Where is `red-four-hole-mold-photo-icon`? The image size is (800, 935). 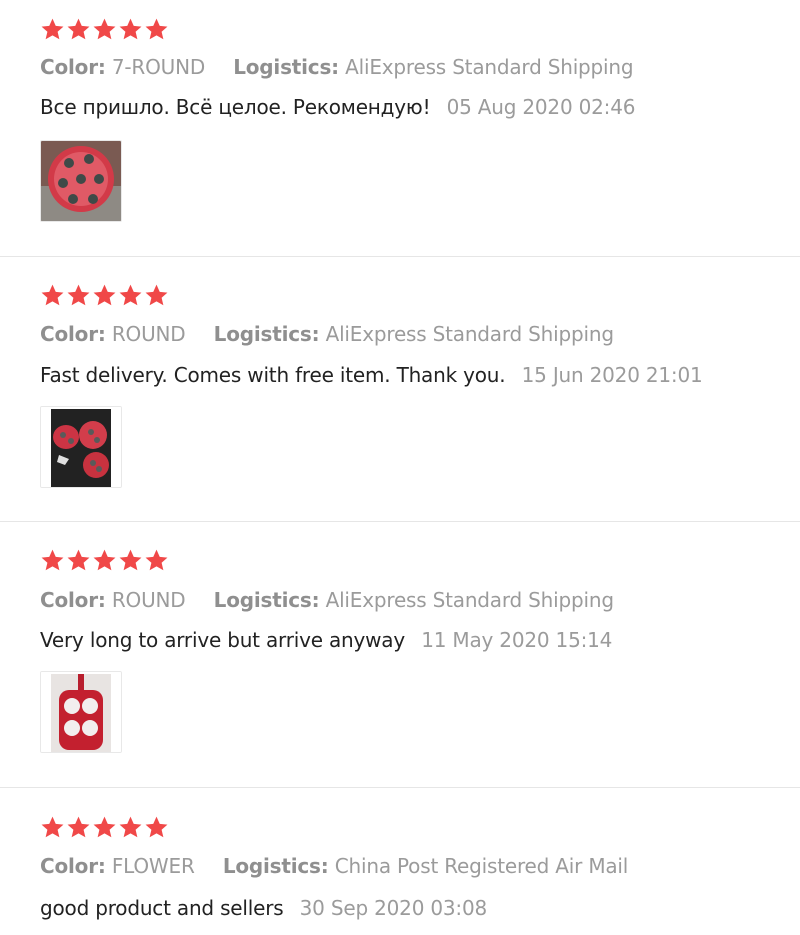 red-four-hole-mold-photo-icon is located at coordinates (81, 712).